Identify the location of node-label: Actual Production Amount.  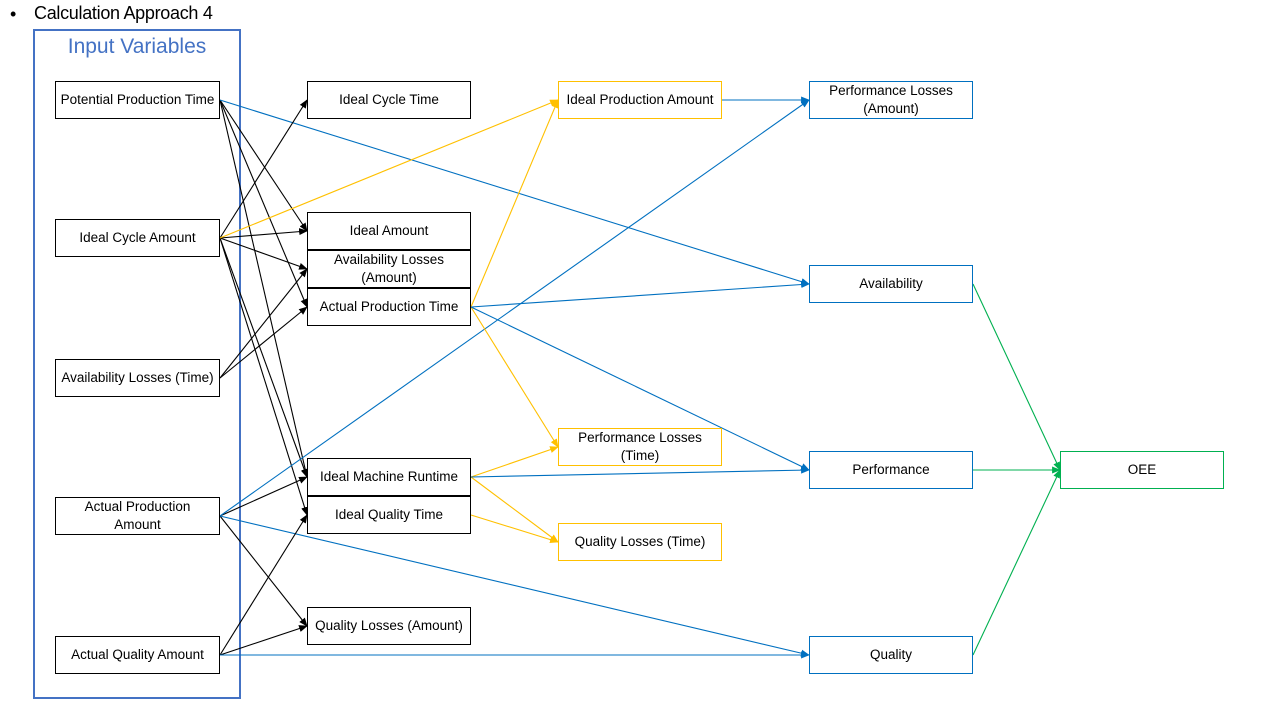
(137, 515).